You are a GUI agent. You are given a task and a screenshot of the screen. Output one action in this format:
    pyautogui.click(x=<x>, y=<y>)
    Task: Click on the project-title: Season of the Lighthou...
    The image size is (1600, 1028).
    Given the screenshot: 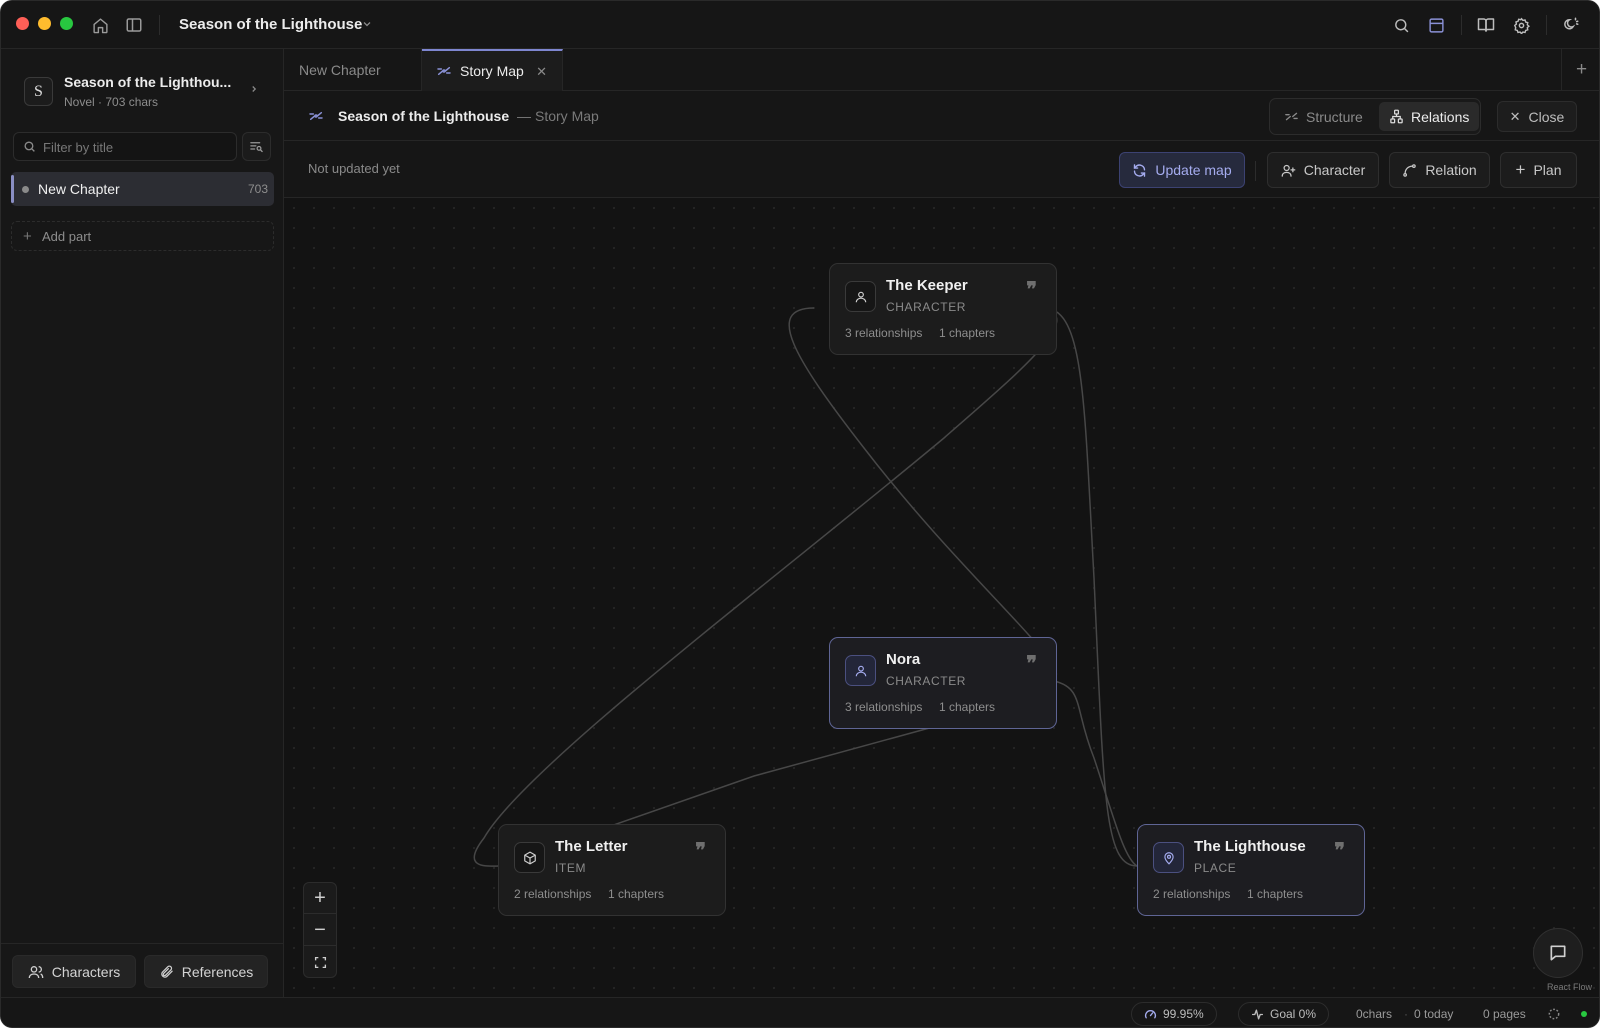 What is the action you would take?
    pyautogui.click(x=153, y=82)
    